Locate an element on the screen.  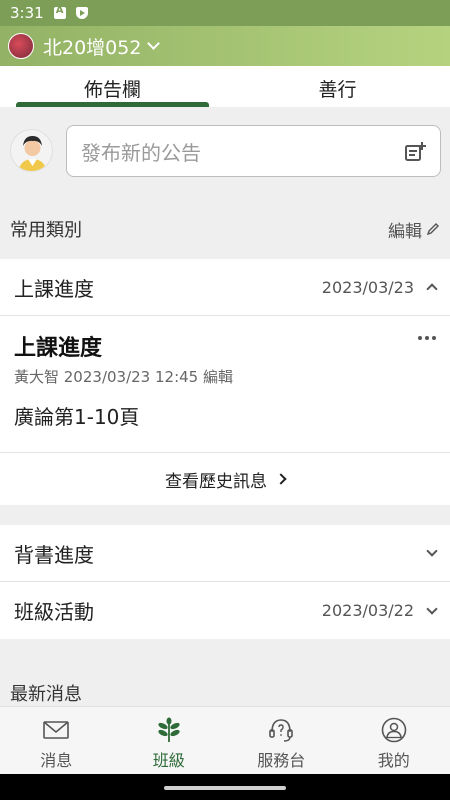
categories-title: 常用類別 is located at coordinates (46, 230).